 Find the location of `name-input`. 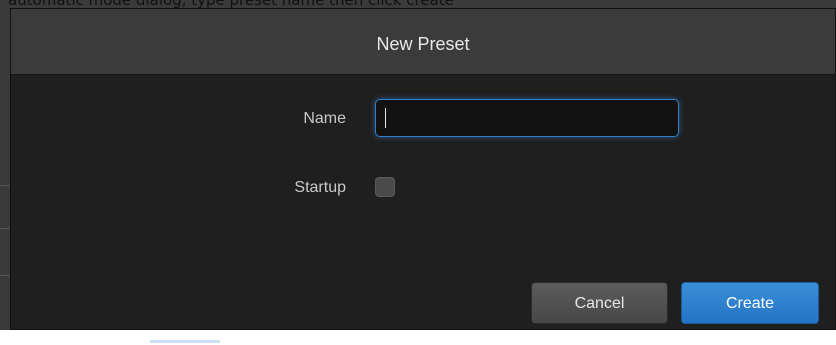

name-input is located at coordinates (527, 118).